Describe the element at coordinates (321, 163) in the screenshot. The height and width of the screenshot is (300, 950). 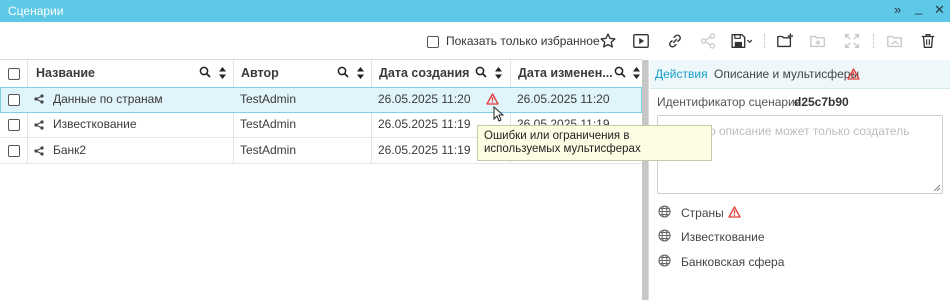
I see `row-divider` at that location.